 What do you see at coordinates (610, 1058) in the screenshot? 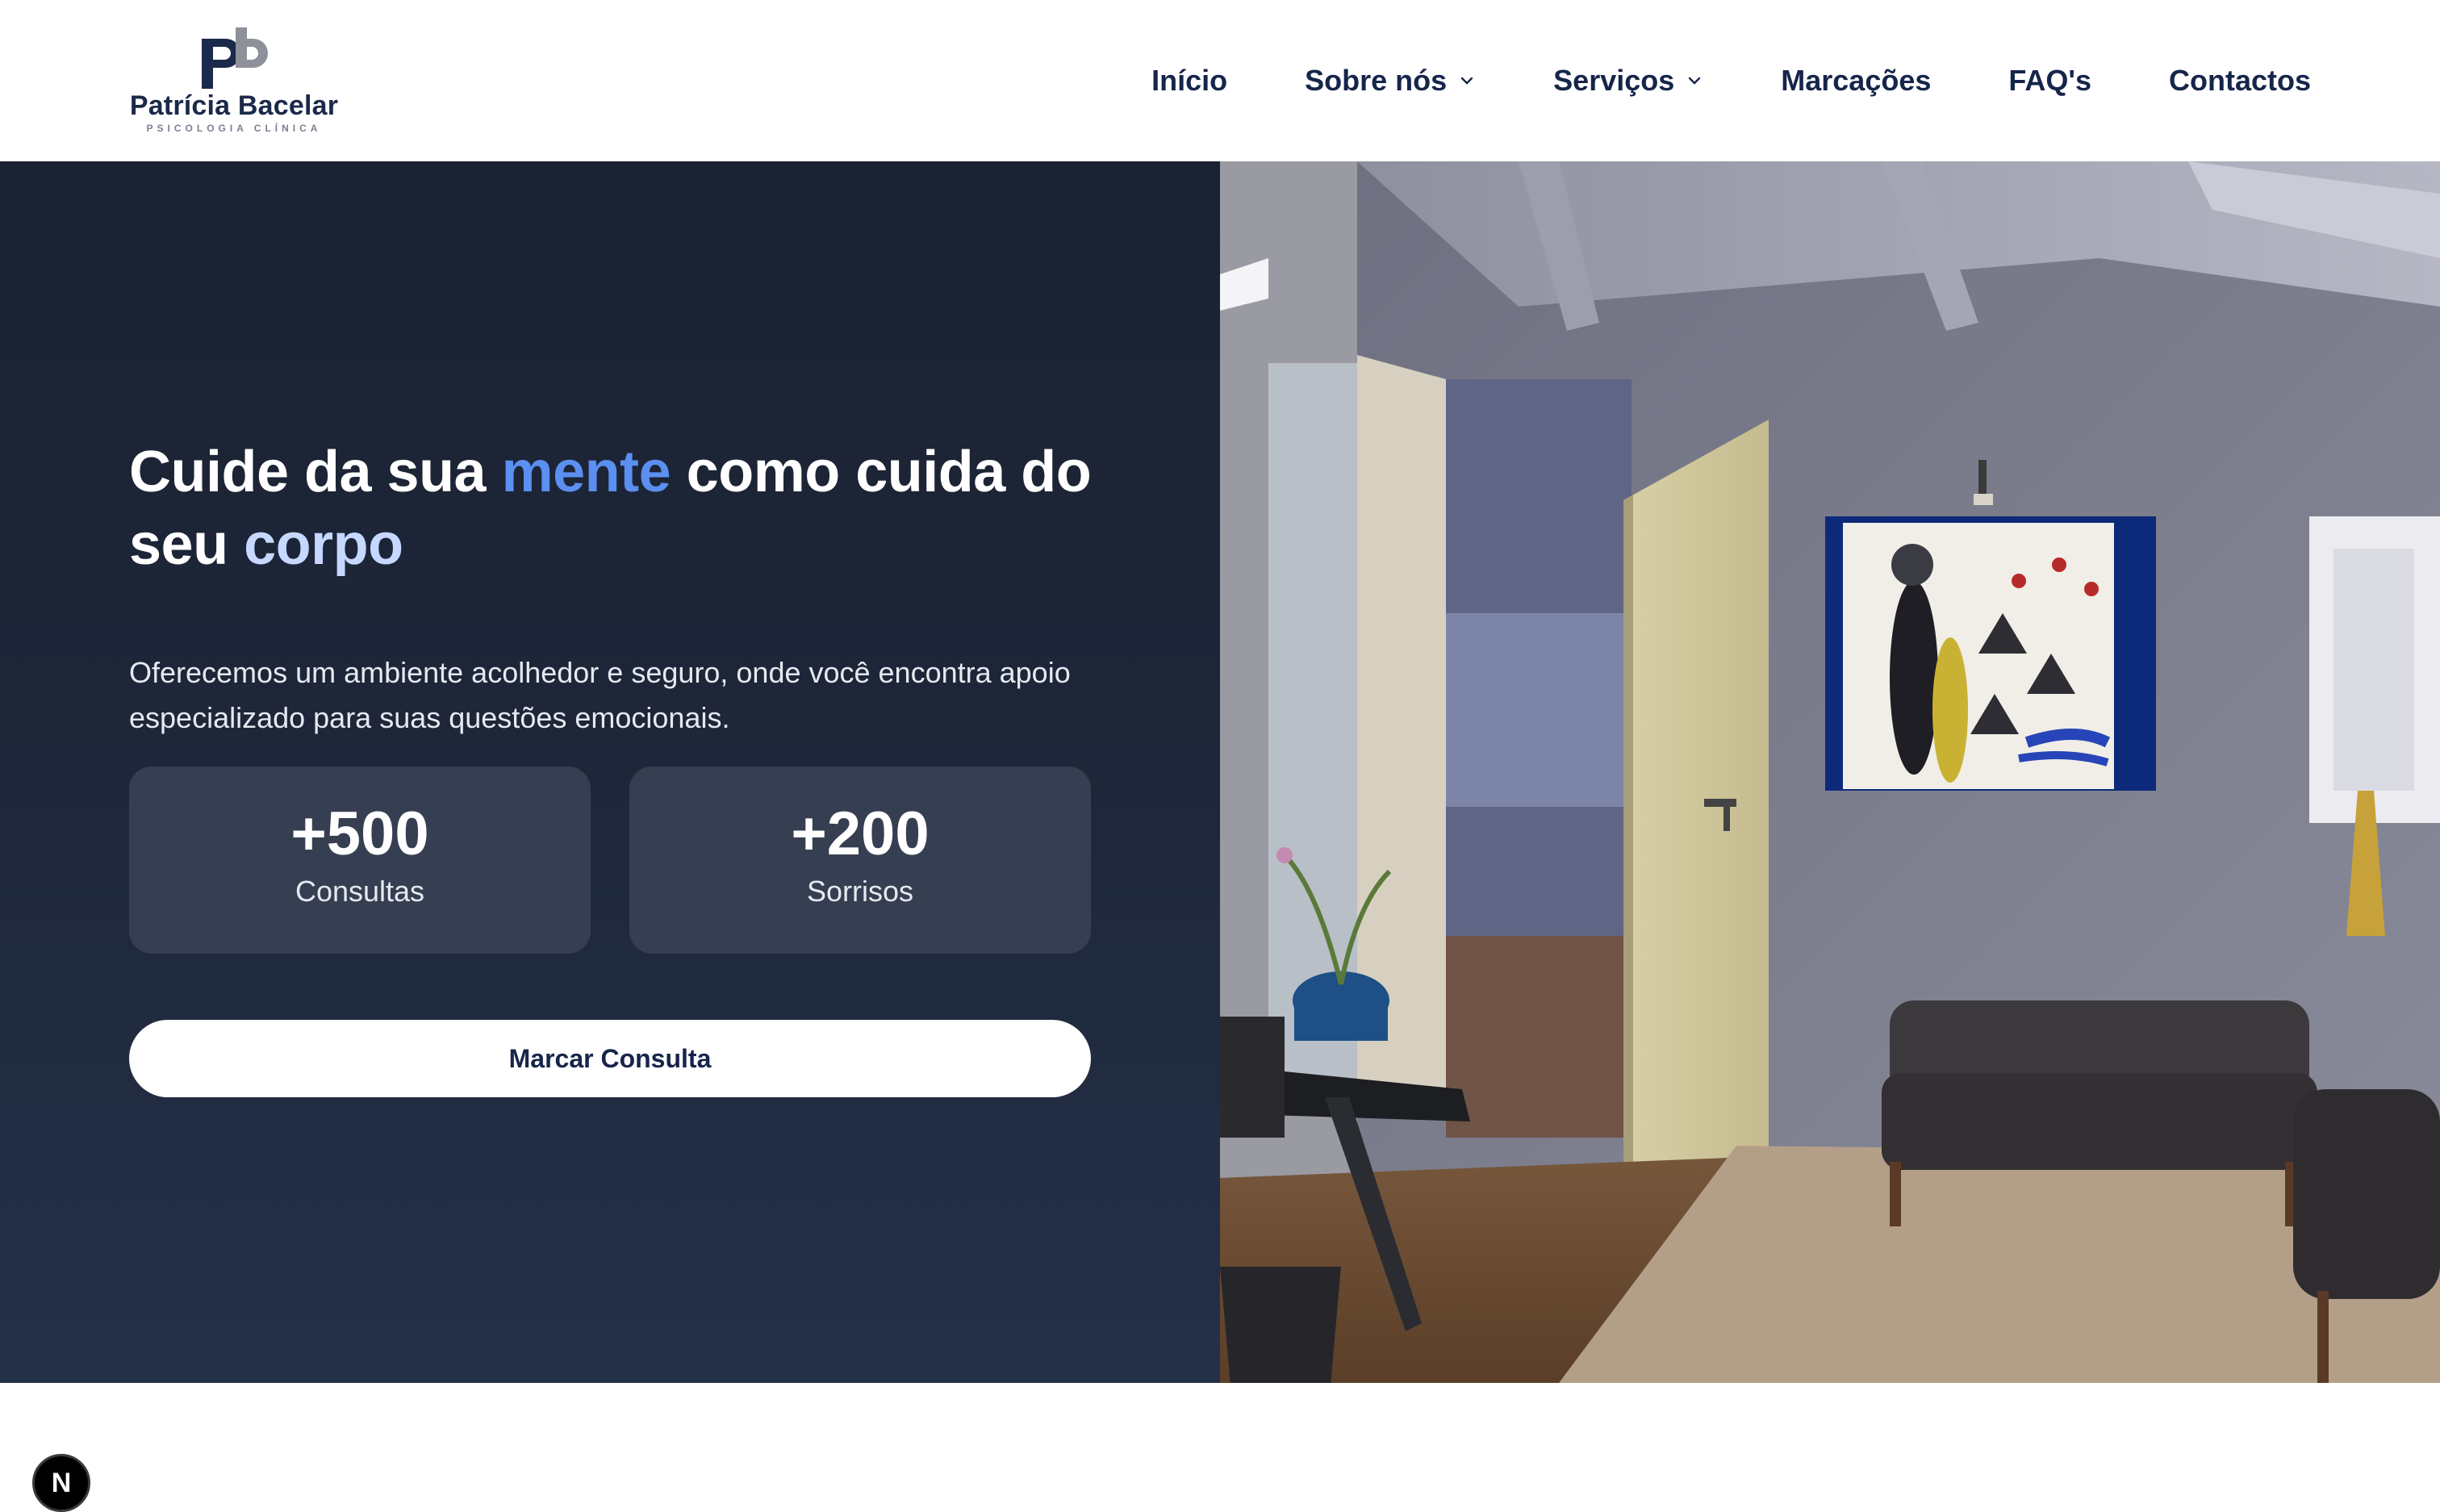
I see `book-appointment-button: Marcar Consulta` at bounding box center [610, 1058].